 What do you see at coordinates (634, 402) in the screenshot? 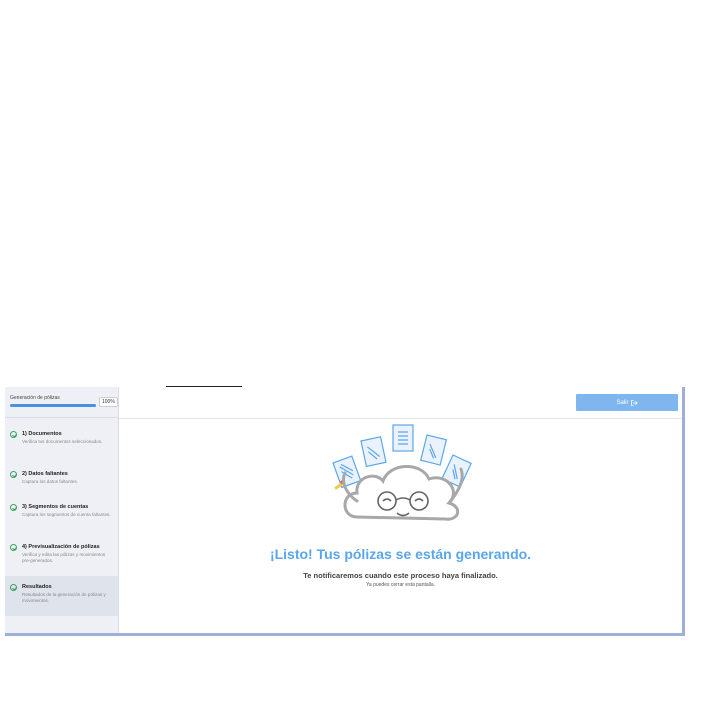
I see `sign-out-icon` at bounding box center [634, 402].